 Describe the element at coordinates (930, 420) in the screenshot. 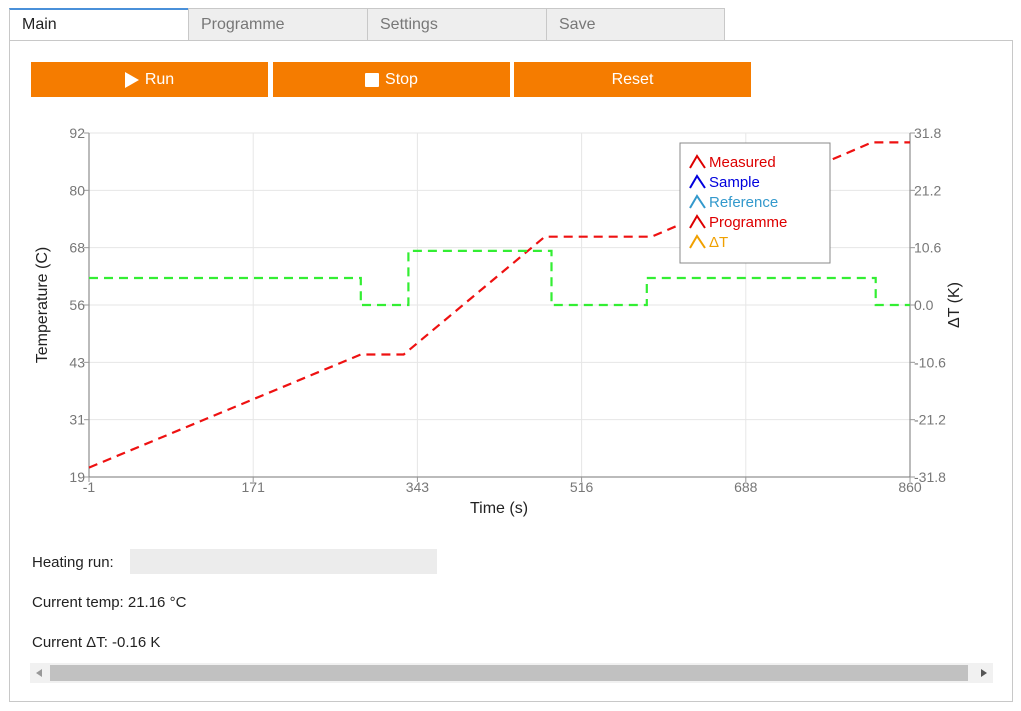

I see `y-right-tick-label: -21.2` at that location.